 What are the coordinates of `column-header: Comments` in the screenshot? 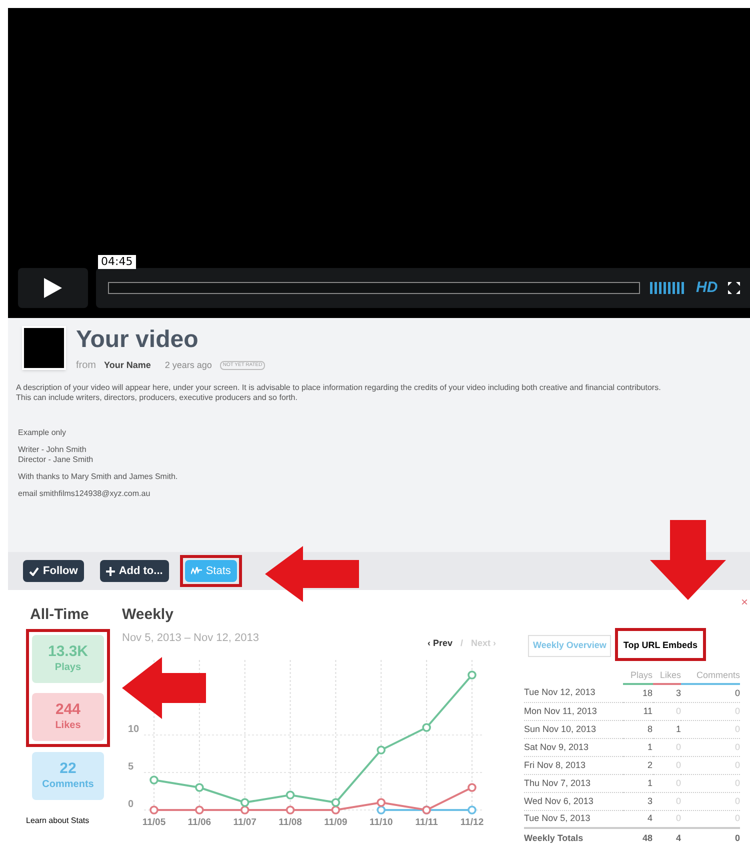 It's located at (710, 676).